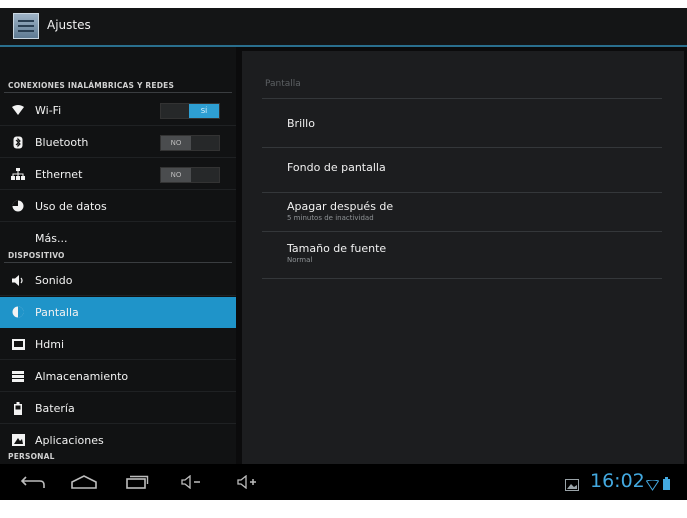 The width and height of the screenshot is (687, 518). I want to click on wifi-icon, so click(18, 110).